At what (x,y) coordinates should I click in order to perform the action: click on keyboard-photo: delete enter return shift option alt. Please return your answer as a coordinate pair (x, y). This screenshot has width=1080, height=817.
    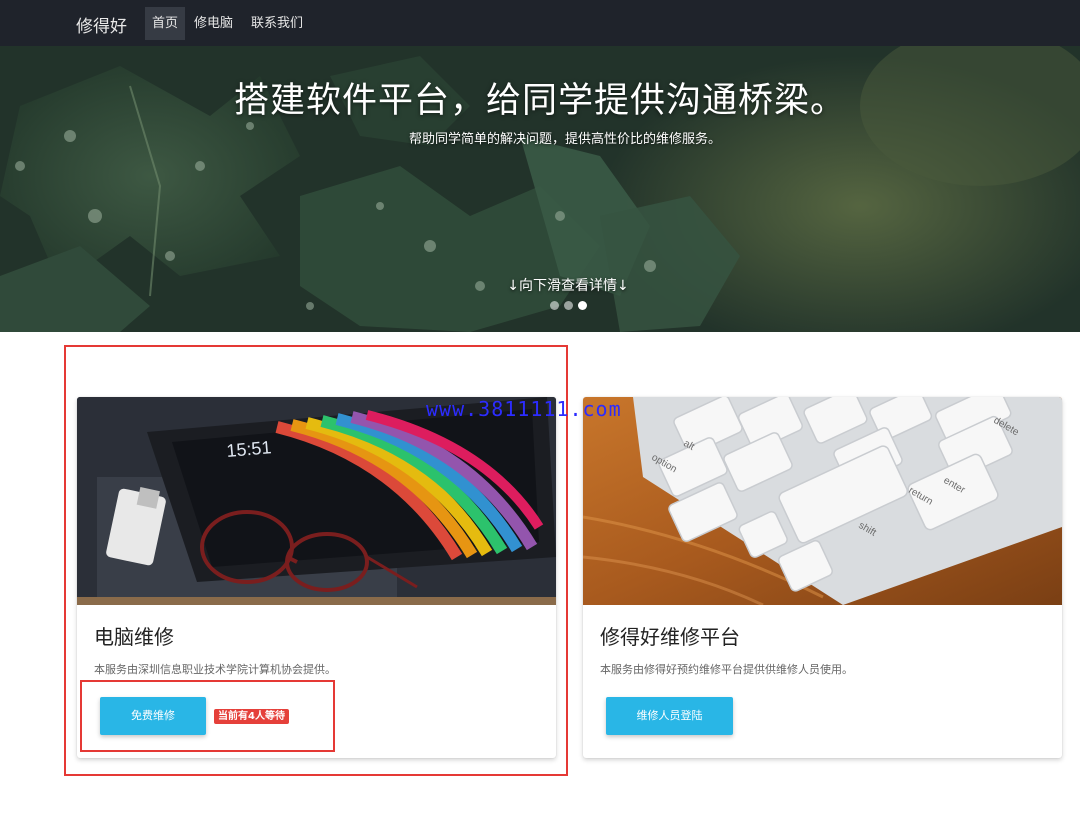
    Looking at the image, I should click on (822, 501).